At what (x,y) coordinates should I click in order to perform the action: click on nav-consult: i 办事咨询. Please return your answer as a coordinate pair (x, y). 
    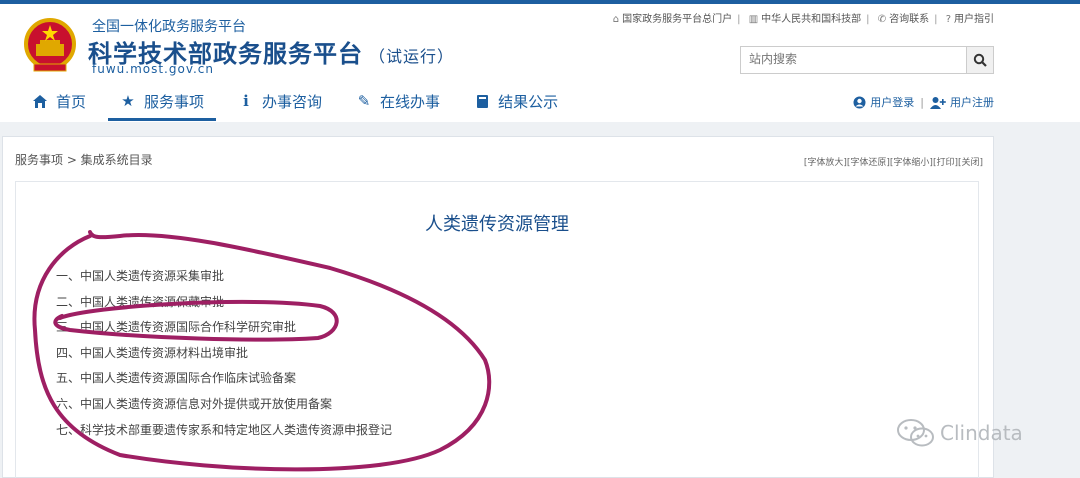
    Looking at the image, I should click on (280, 101).